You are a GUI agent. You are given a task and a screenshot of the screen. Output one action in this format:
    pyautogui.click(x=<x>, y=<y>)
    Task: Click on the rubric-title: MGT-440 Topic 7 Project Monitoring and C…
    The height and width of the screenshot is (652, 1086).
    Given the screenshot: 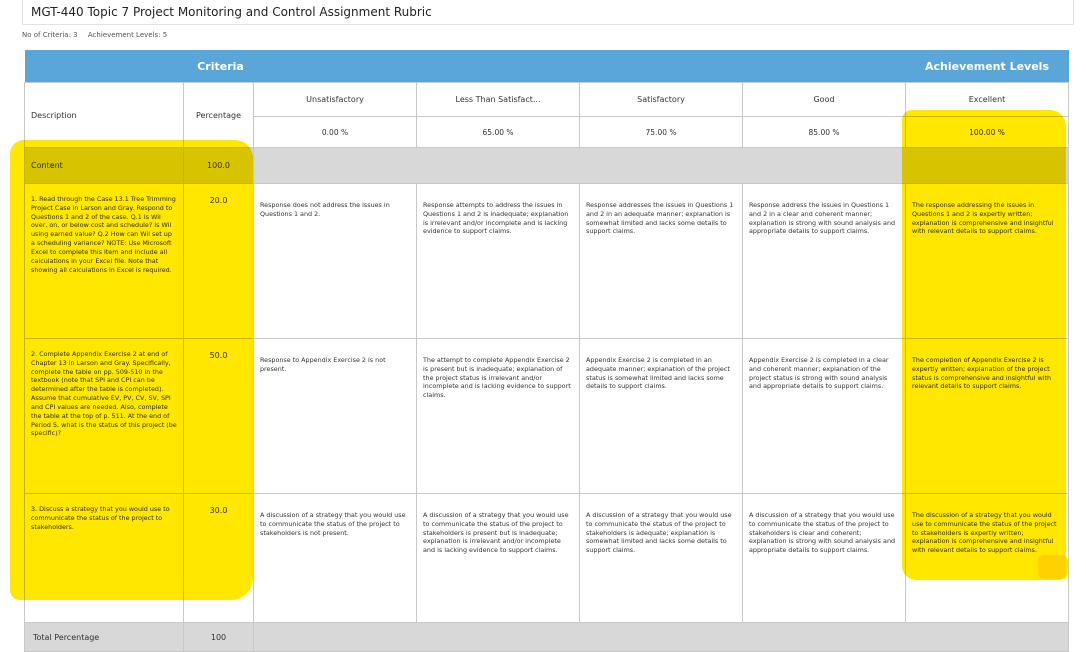 What is the action you would take?
    pyautogui.click(x=231, y=12)
    